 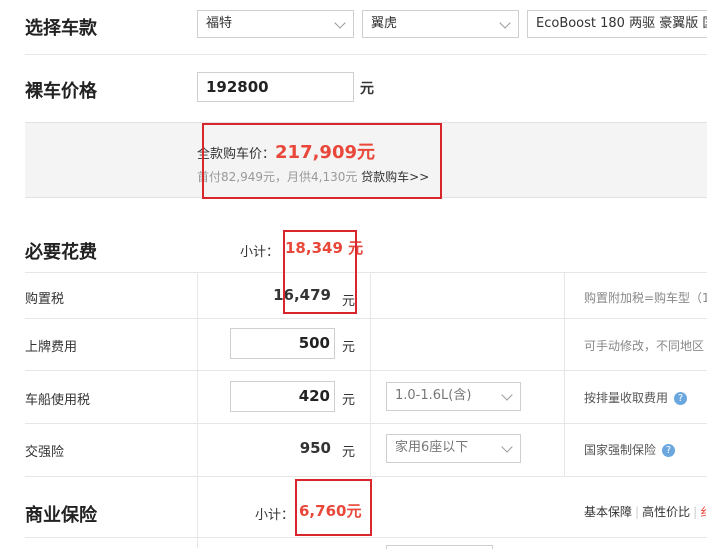 I want to click on displacement-select: 1.0-1.6L(含), so click(x=453, y=396).